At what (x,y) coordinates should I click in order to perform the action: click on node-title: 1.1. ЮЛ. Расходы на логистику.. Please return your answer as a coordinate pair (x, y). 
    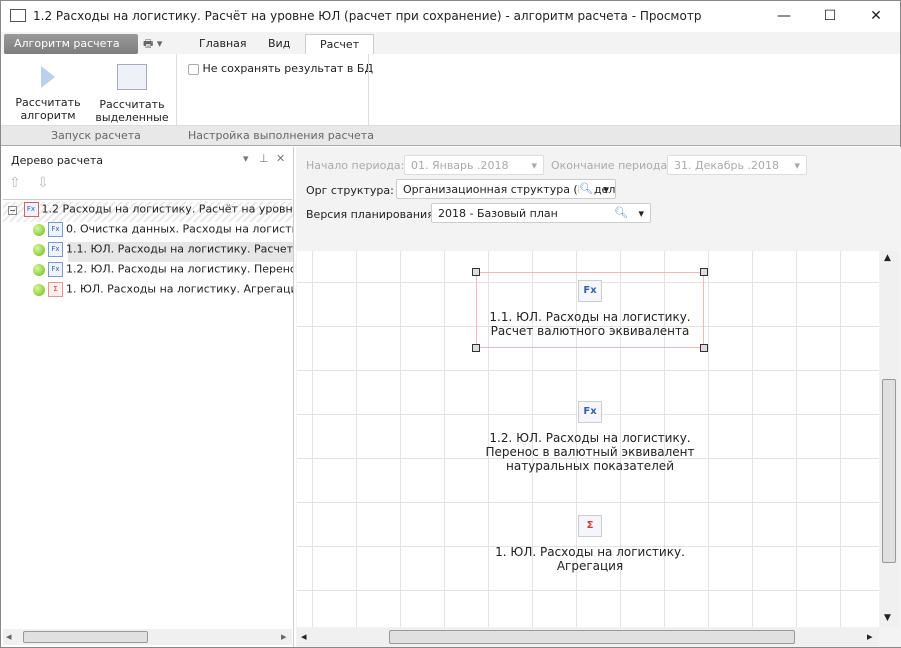
    Looking at the image, I should click on (590, 317).